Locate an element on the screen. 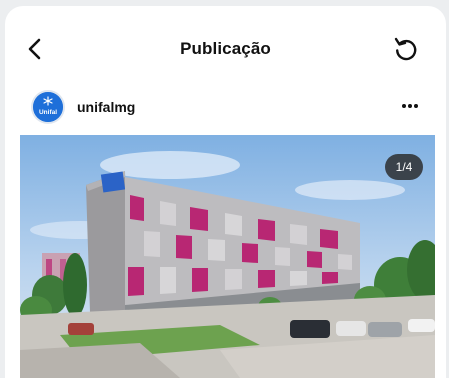  more-horizontal-icon is located at coordinates (410, 106).